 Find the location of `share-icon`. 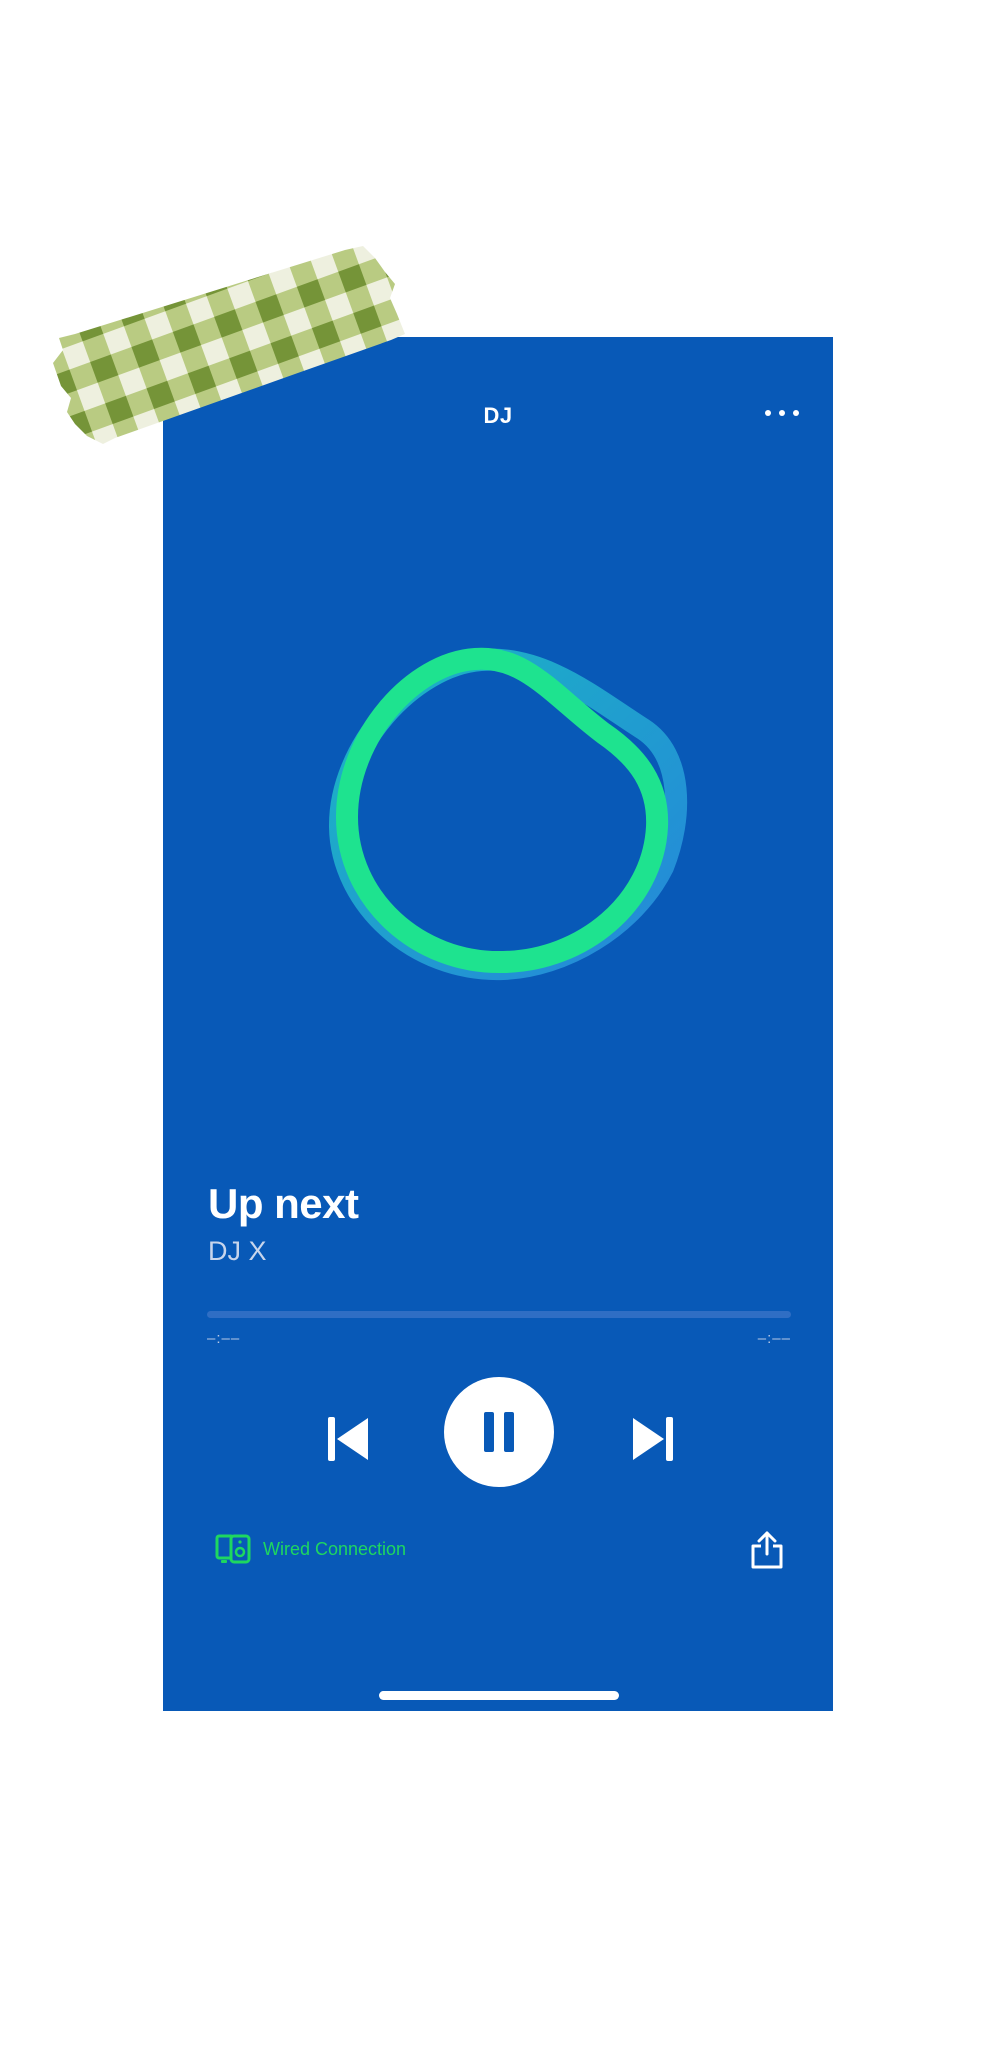

share-icon is located at coordinates (767, 1550).